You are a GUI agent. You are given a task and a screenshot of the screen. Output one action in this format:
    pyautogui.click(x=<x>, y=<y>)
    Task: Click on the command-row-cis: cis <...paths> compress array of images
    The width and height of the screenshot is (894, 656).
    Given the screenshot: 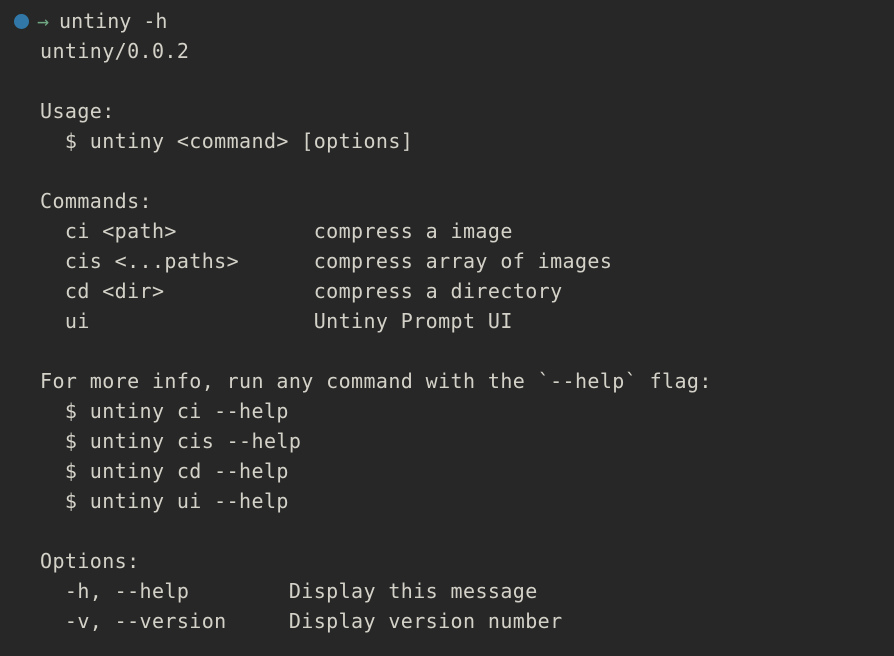 What is the action you would take?
    pyautogui.click(x=447, y=261)
    